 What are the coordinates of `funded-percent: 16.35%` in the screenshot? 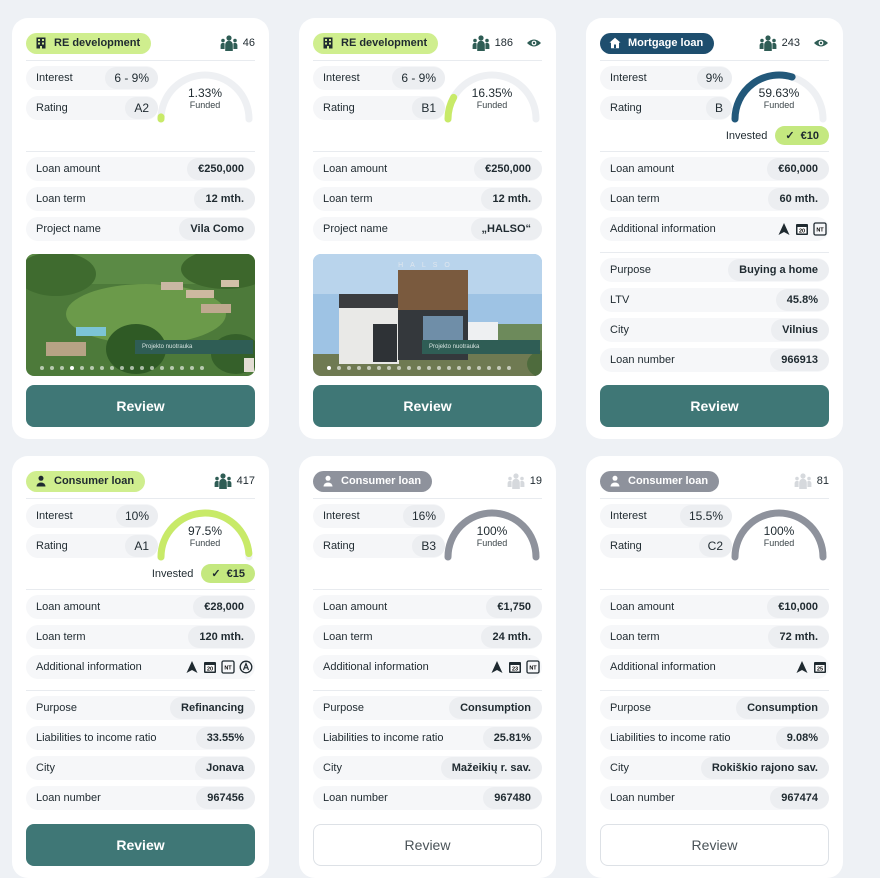 It's located at (492, 93).